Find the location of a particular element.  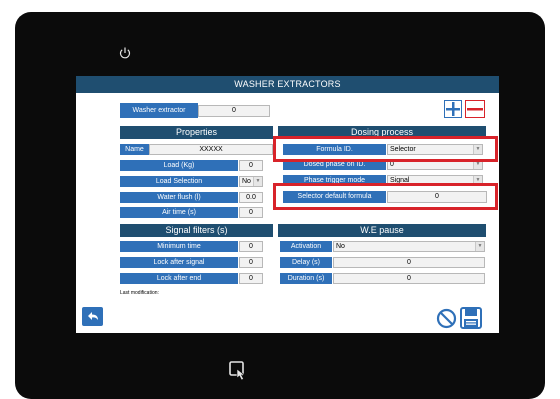

load-selection-dropdown: No ▼ is located at coordinates (251, 181).